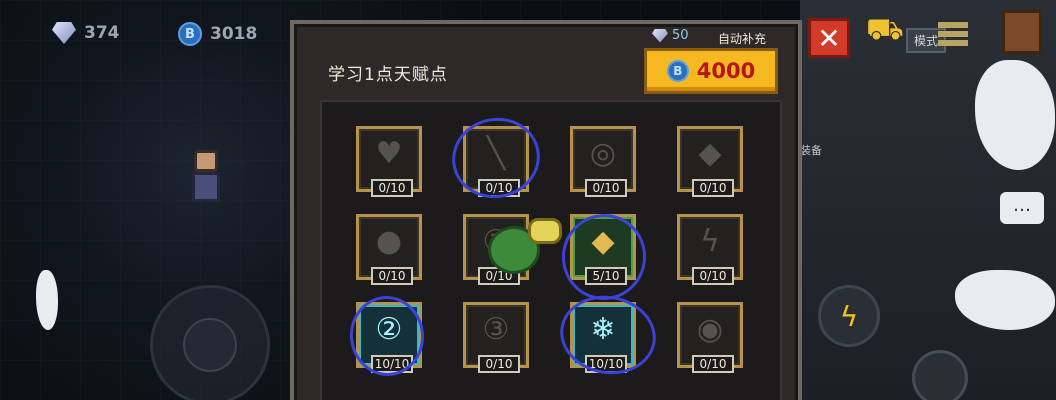 The image size is (1056, 400). Describe the element at coordinates (953, 37) in the screenshot. I see `menu-icon` at that location.